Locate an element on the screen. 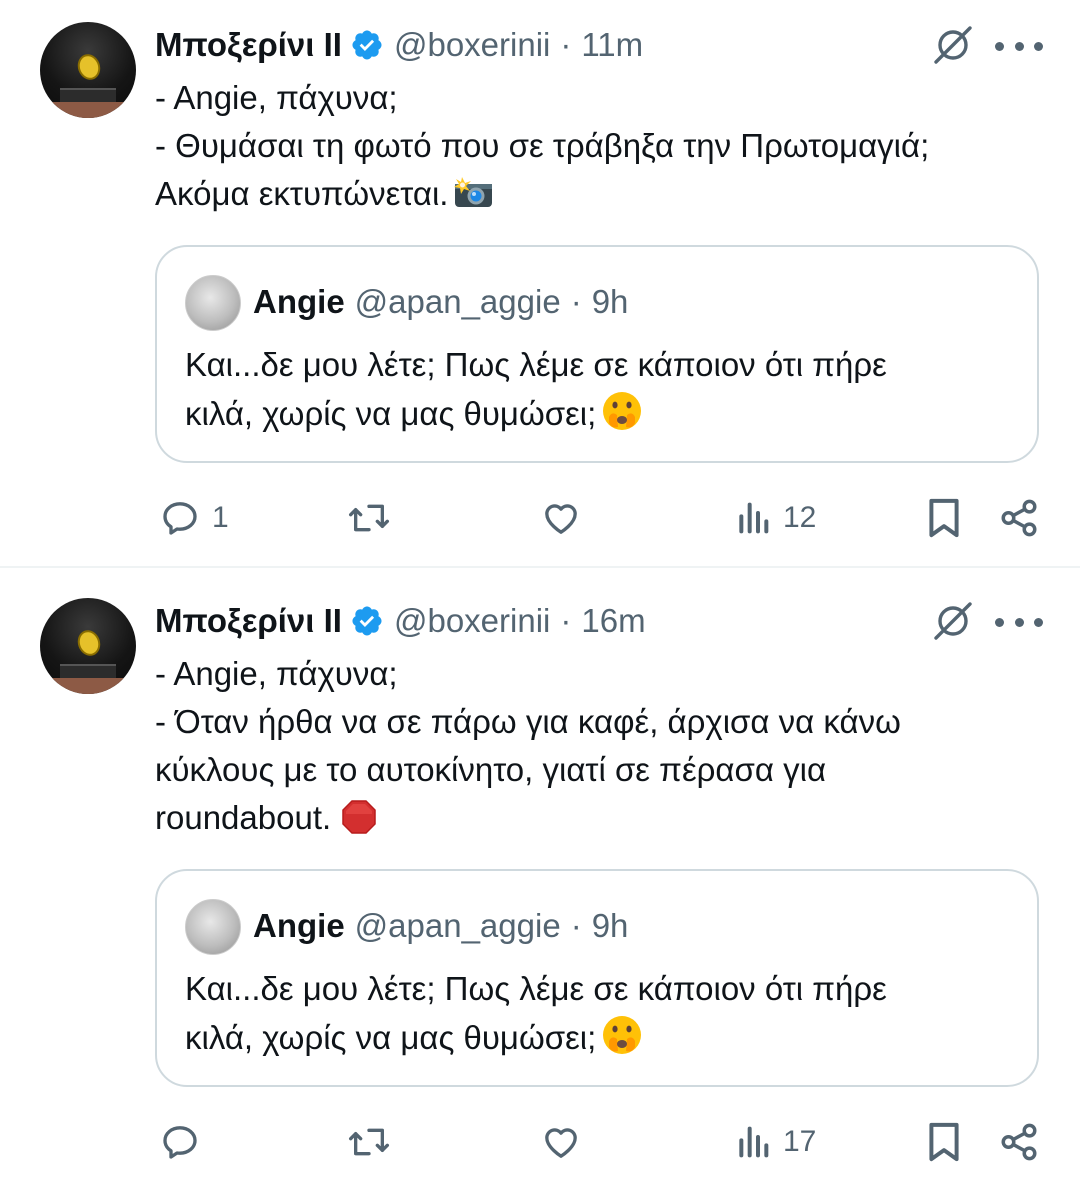 The height and width of the screenshot is (1181, 1080). timestamp: 16m is located at coordinates (613, 621).